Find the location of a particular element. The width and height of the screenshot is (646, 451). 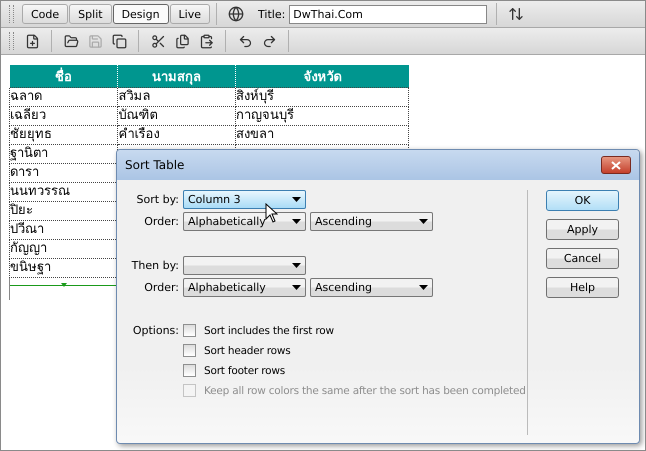

dialog-button: OK is located at coordinates (582, 200).